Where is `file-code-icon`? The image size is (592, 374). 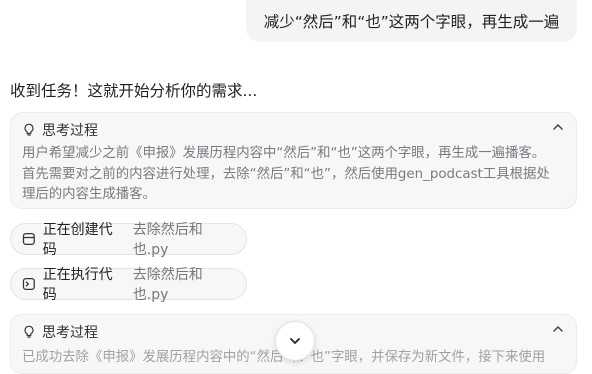
file-code-icon is located at coordinates (28, 239).